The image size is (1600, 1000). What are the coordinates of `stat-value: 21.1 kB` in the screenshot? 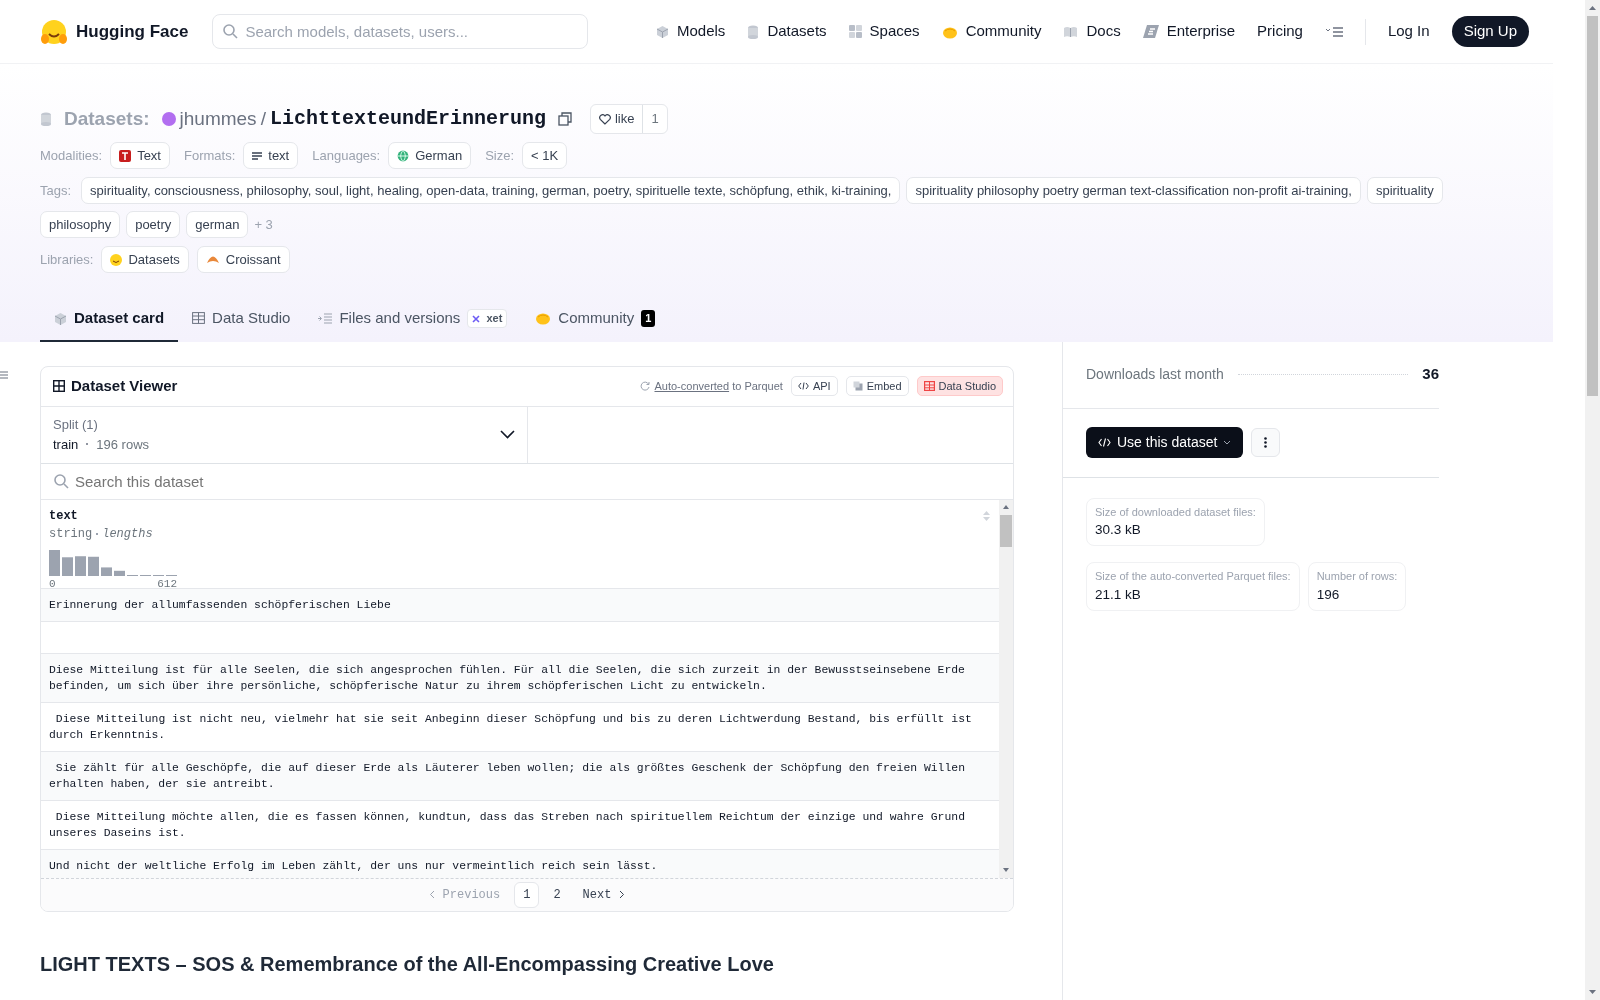 It's located at (1118, 594).